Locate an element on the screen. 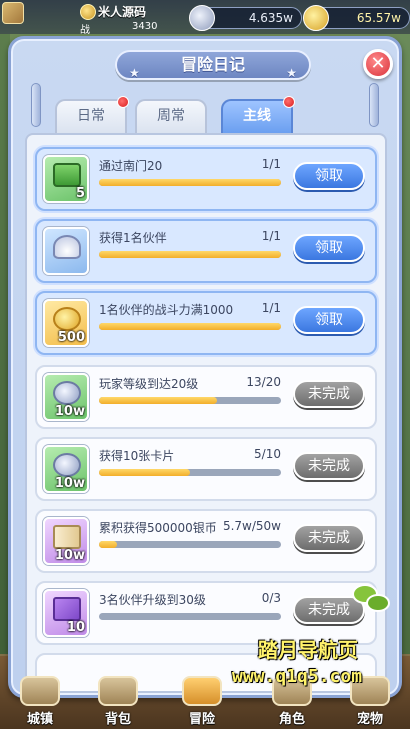 This screenshot has height=729, width=410. gold-currency: 65.57w is located at coordinates (356, 18).